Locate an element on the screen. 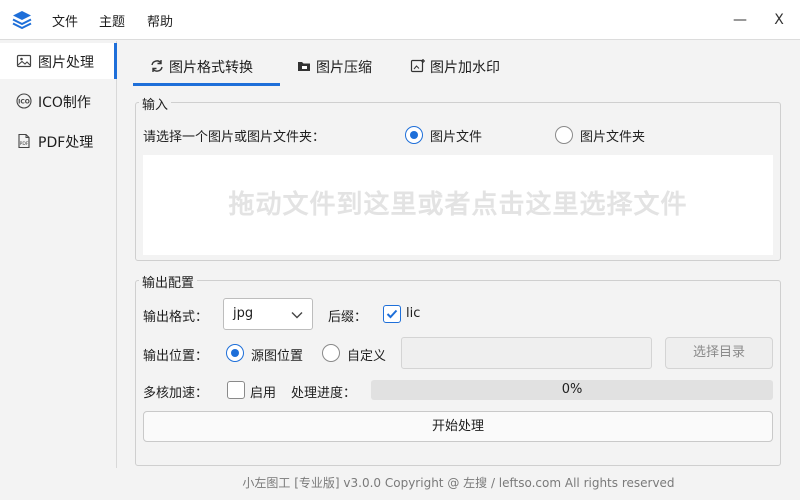  zip-icon is located at coordinates (304, 66).